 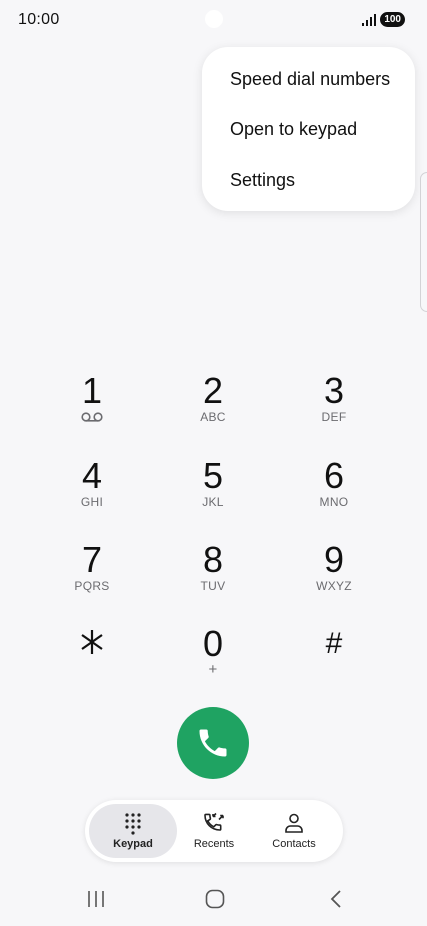 What do you see at coordinates (92, 586) in the screenshot?
I see `key-letters: PQRS` at bounding box center [92, 586].